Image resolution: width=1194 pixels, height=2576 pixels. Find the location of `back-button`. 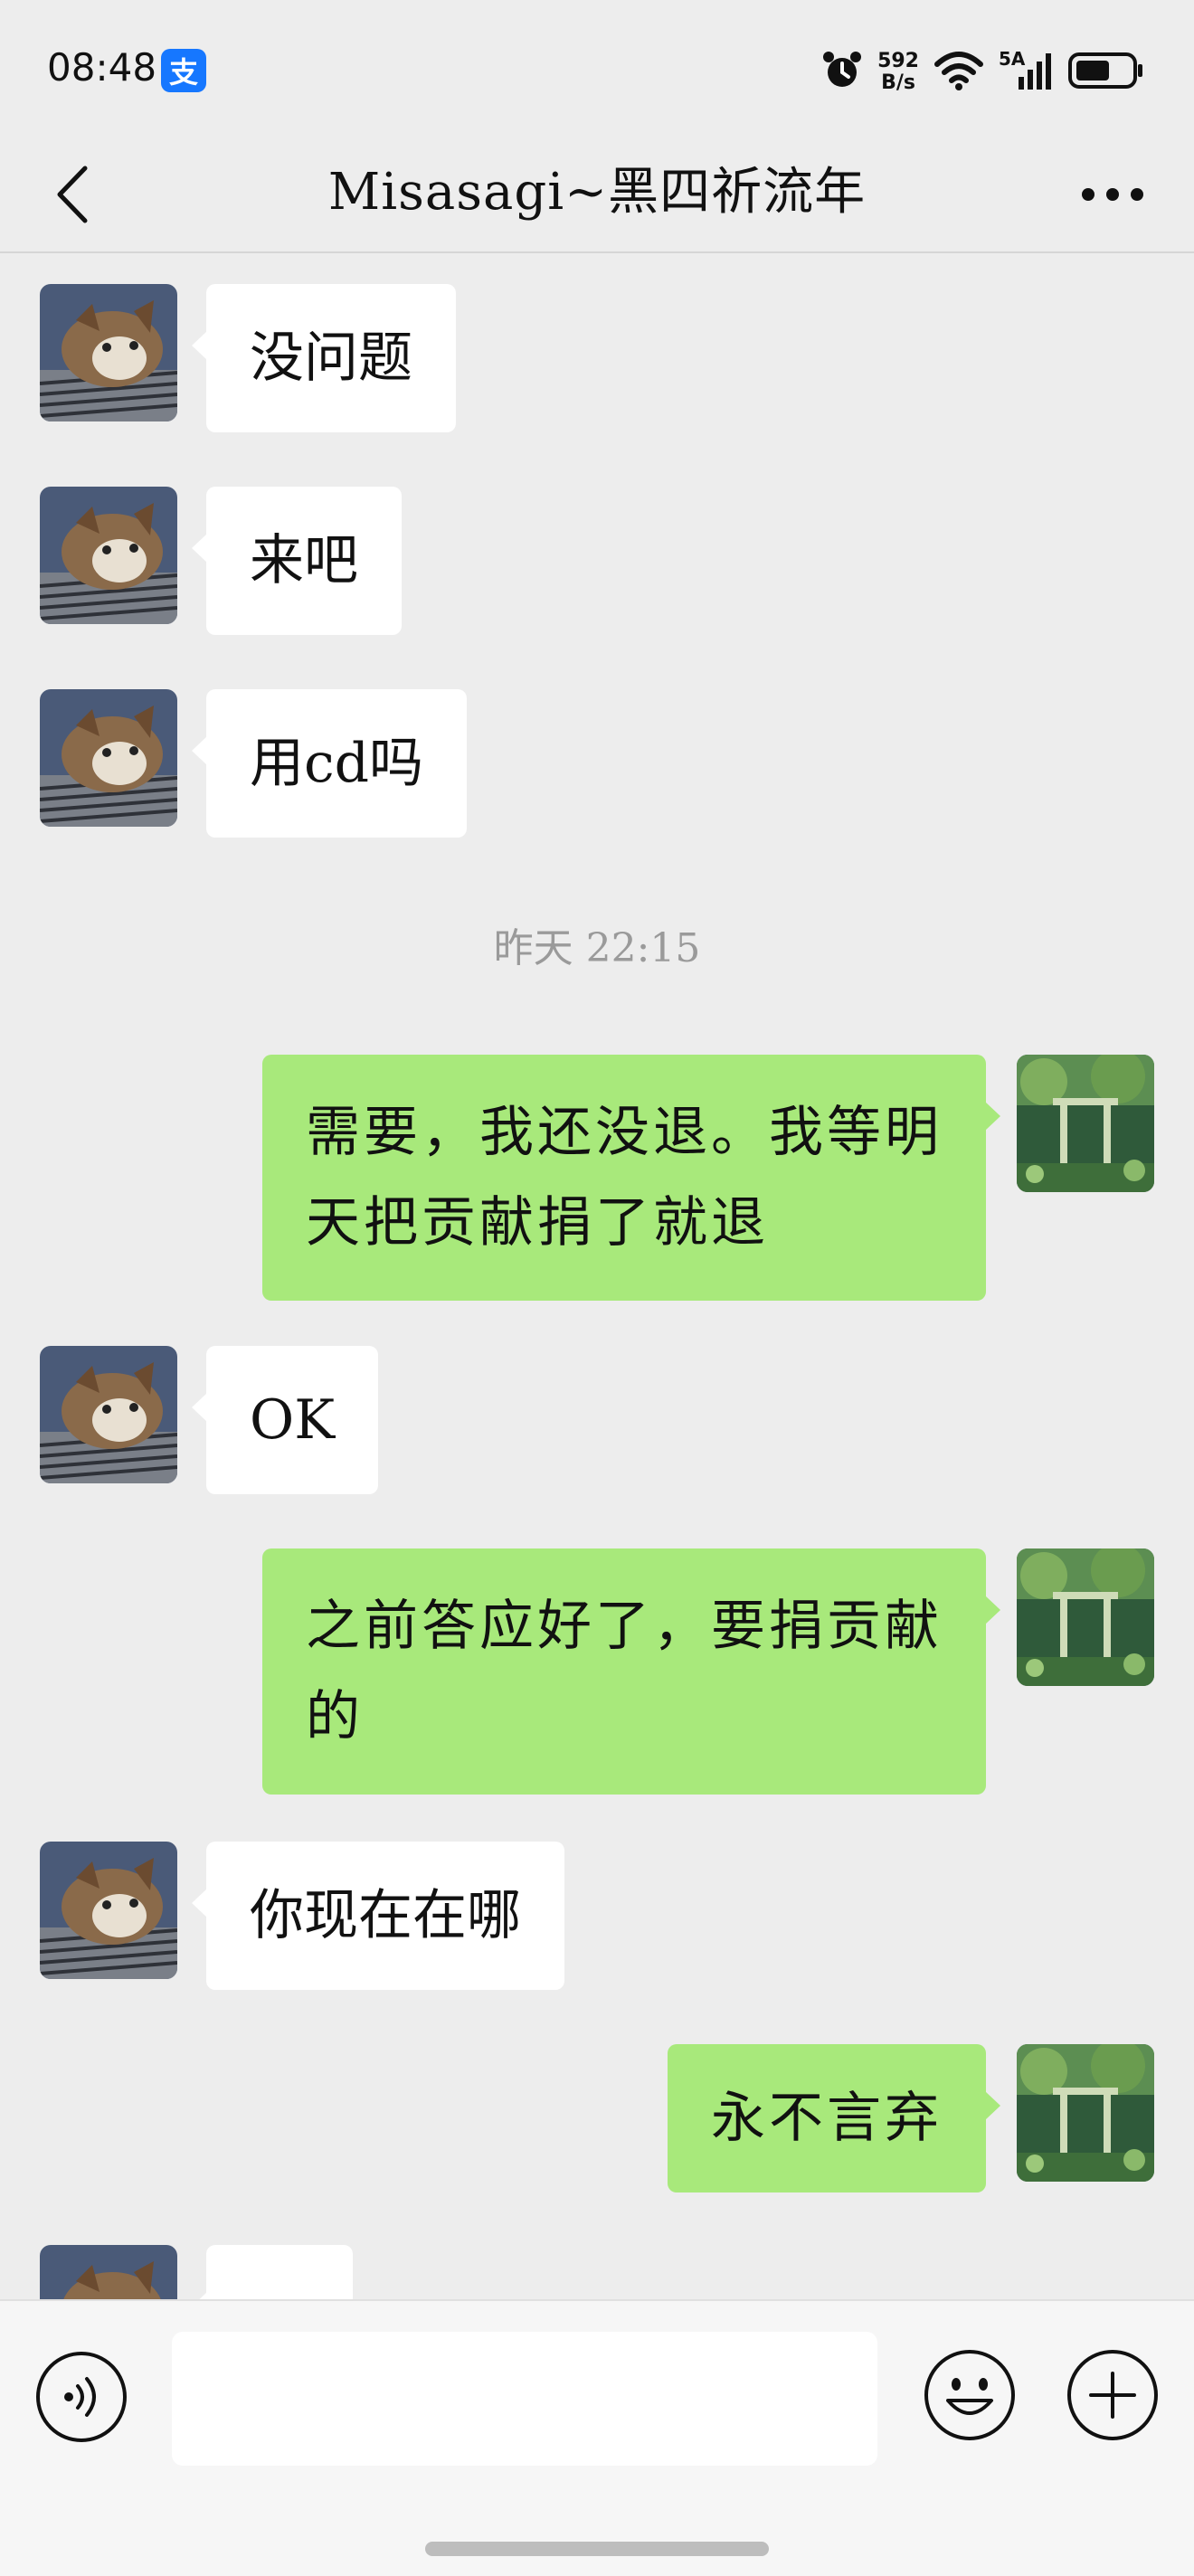

back-button is located at coordinates (72, 194).